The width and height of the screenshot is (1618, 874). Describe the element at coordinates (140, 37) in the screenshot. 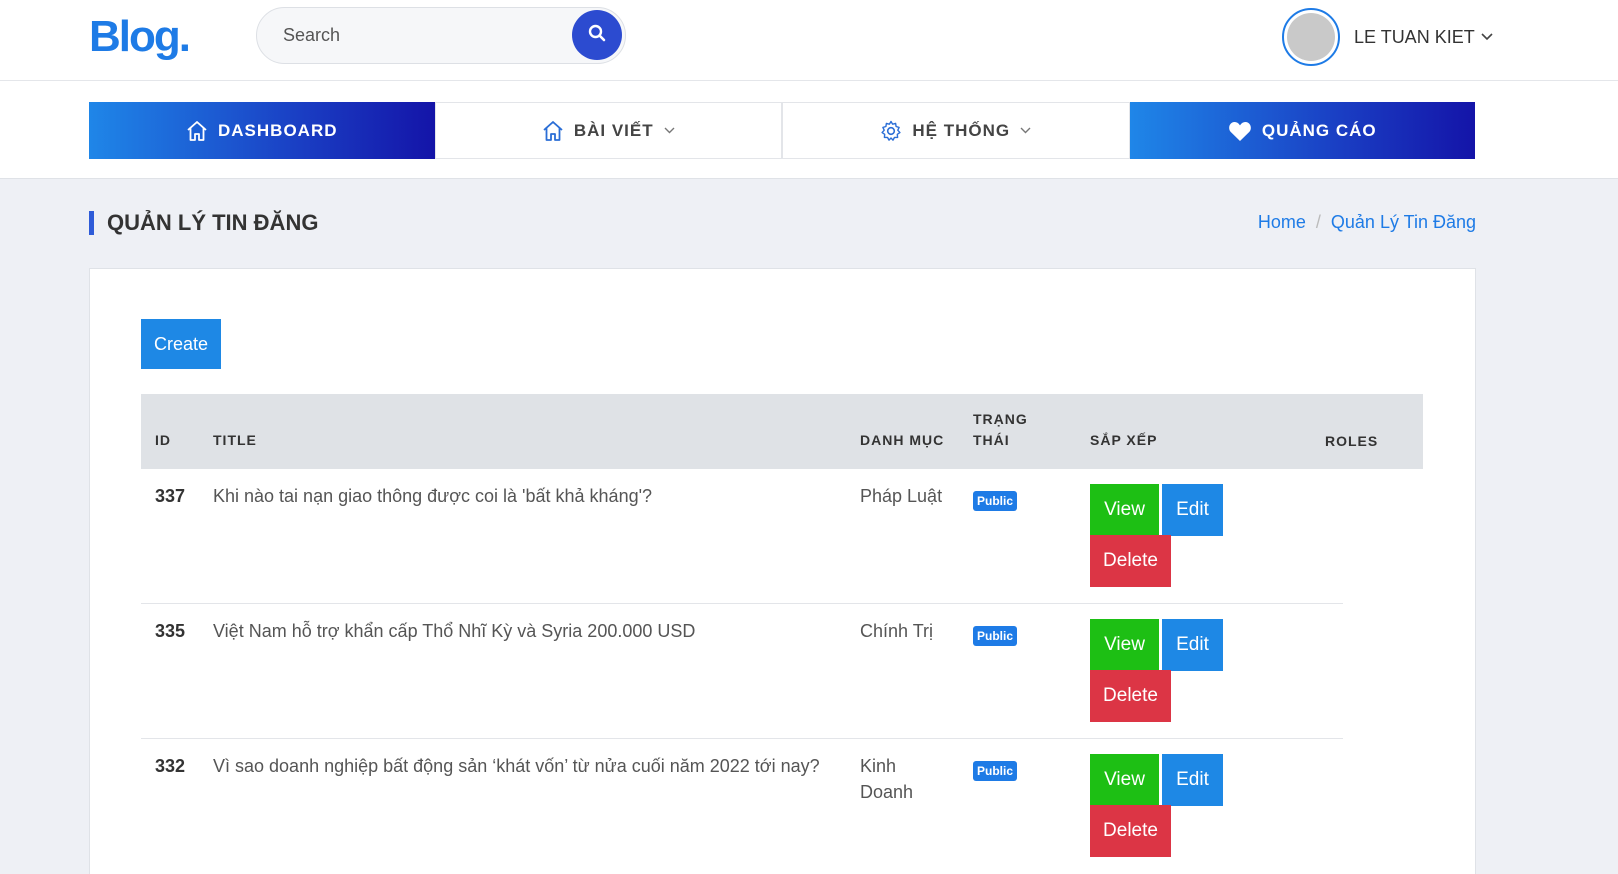

I see `logo: Blog.` at that location.